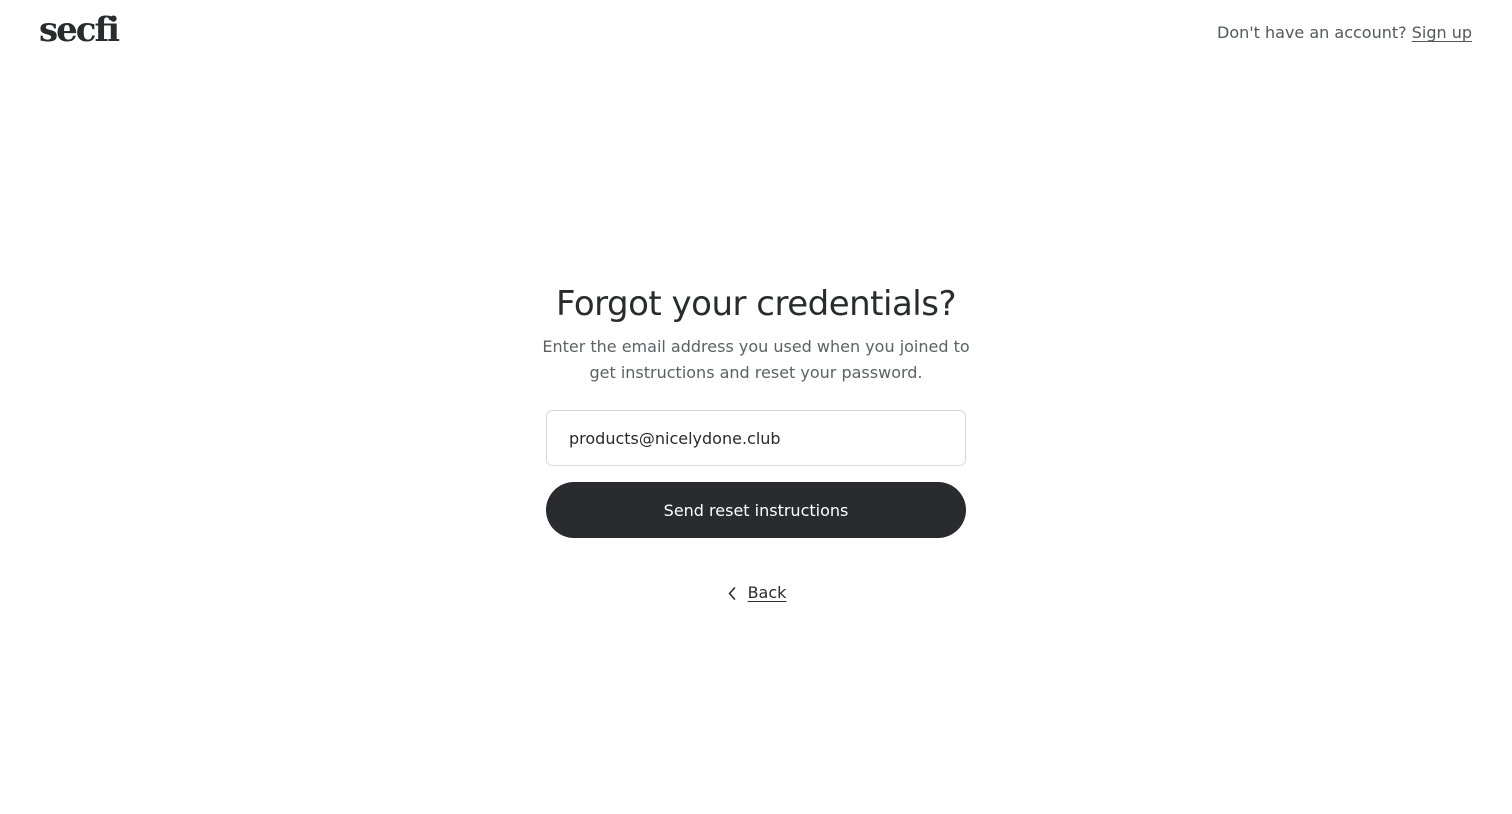  I want to click on signup-prompt: Don't have an account? Sign up, so click(1344, 33).